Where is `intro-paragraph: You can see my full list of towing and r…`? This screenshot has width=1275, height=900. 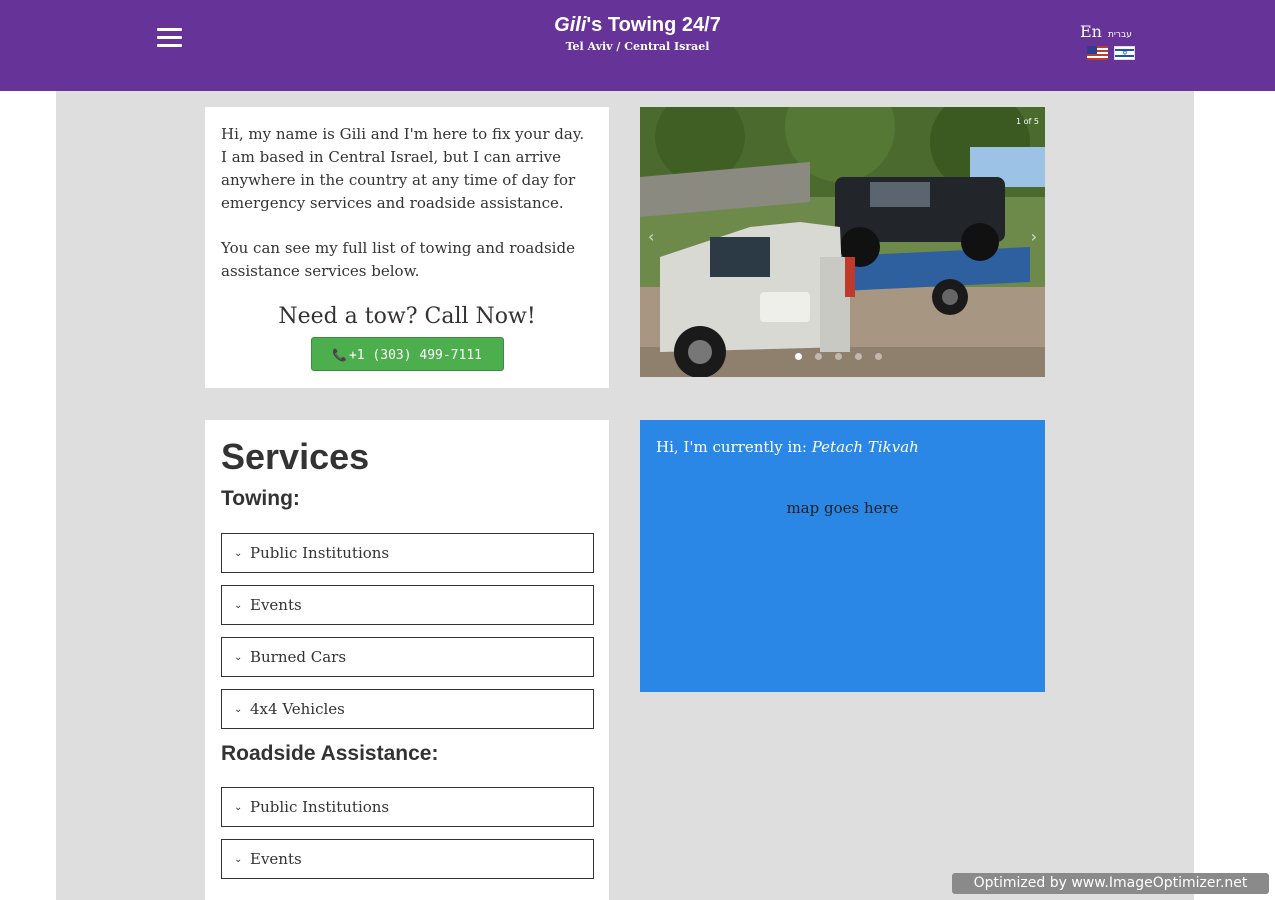 intro-paragraph: You can see my full list of towing and r… is located at coordinates (398, 259).